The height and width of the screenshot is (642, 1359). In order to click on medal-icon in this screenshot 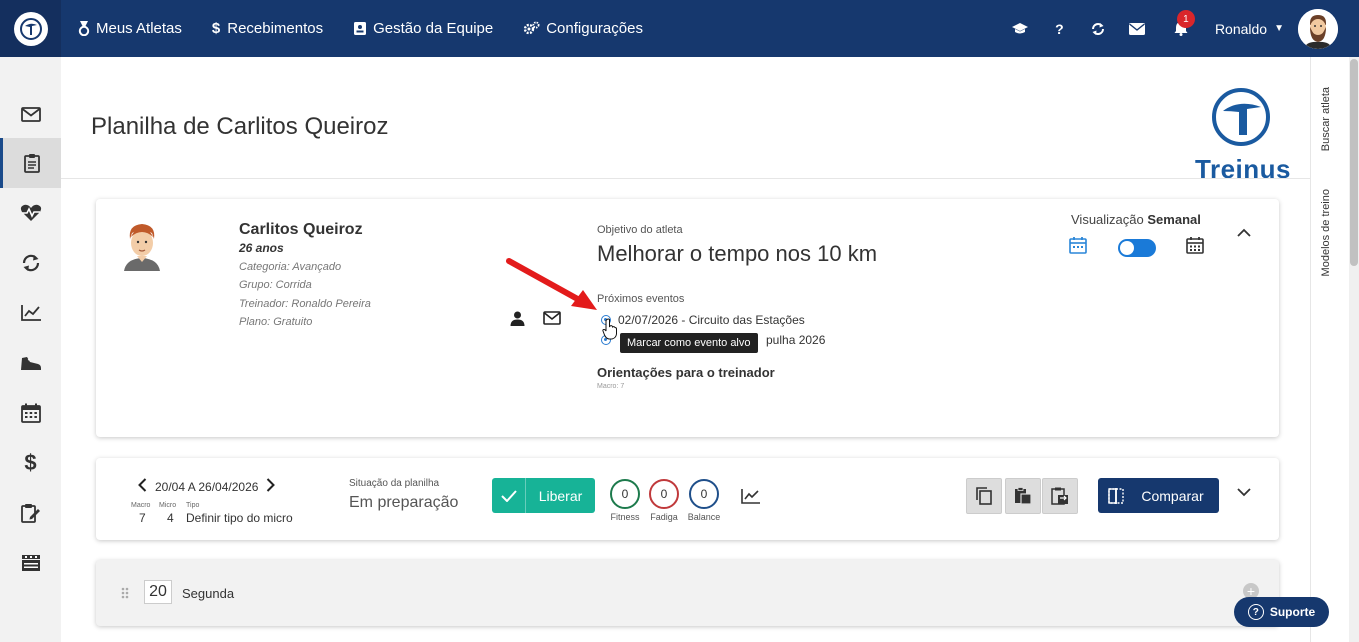, I will do `click(84, 28)`.